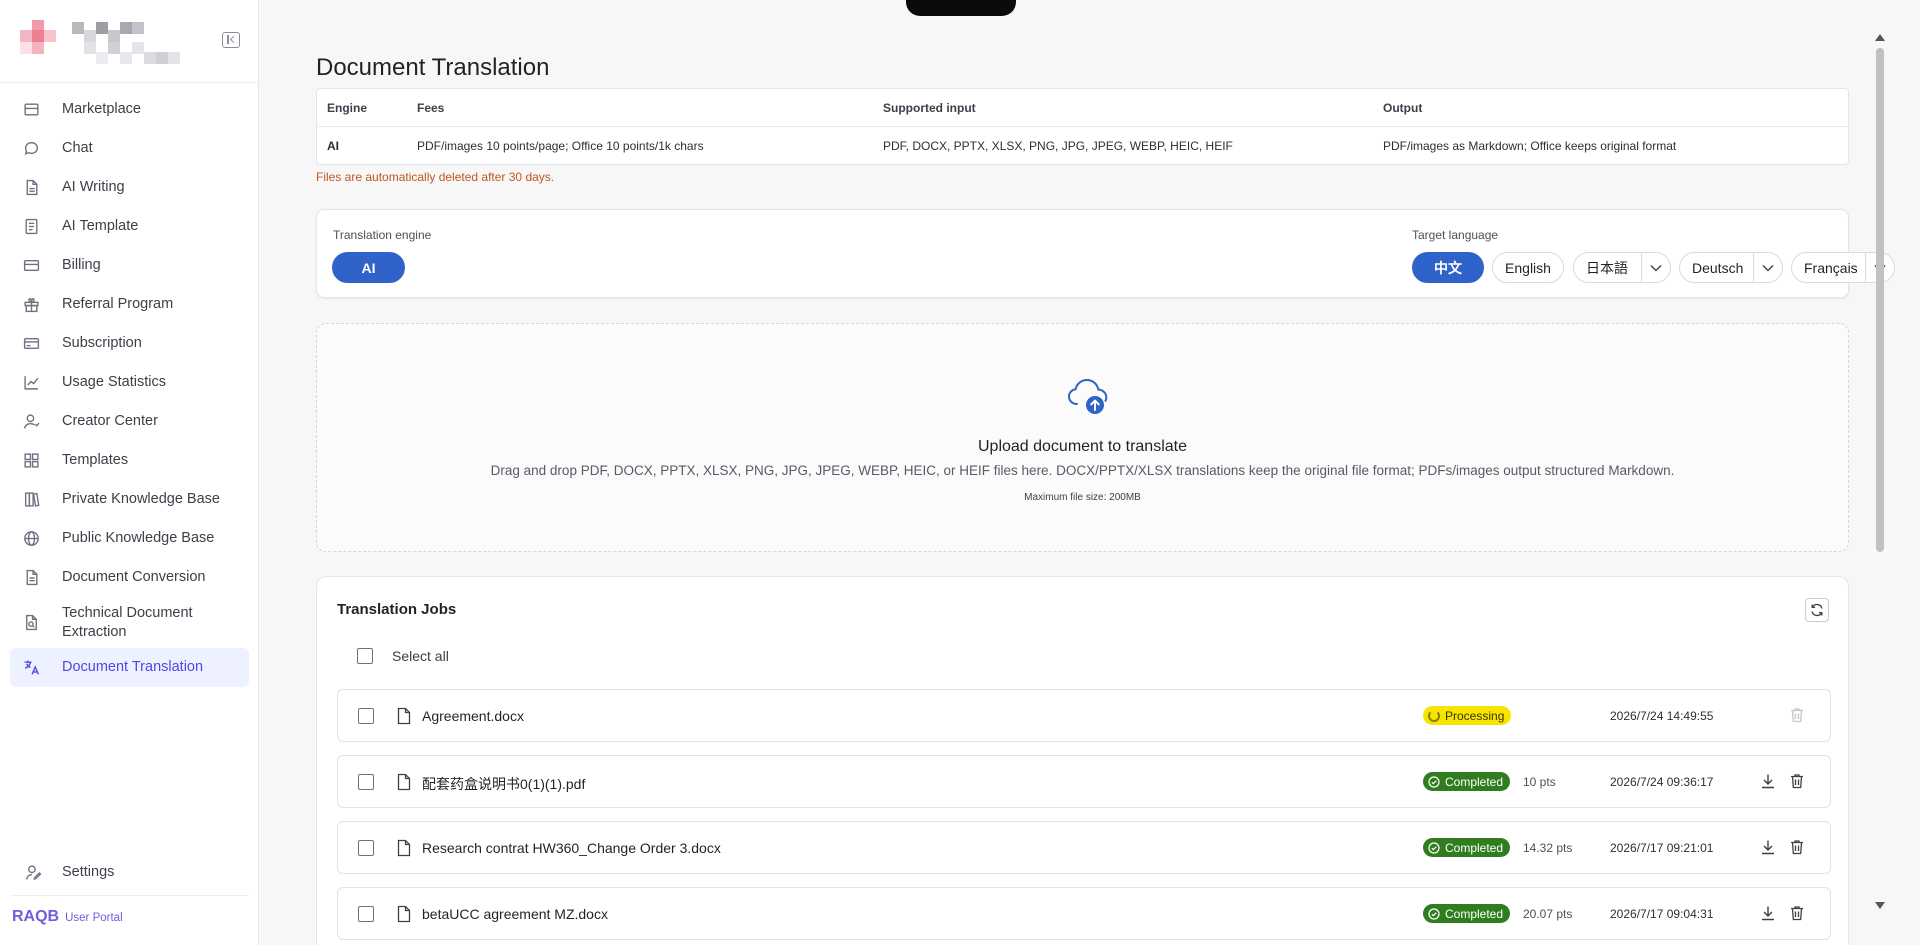 This screenshot has height=945, width=1920. What do you see at coordinates (36, 916) in the screenshot?
I see `brand-name: RAQB` at bounding box center [36, 916].